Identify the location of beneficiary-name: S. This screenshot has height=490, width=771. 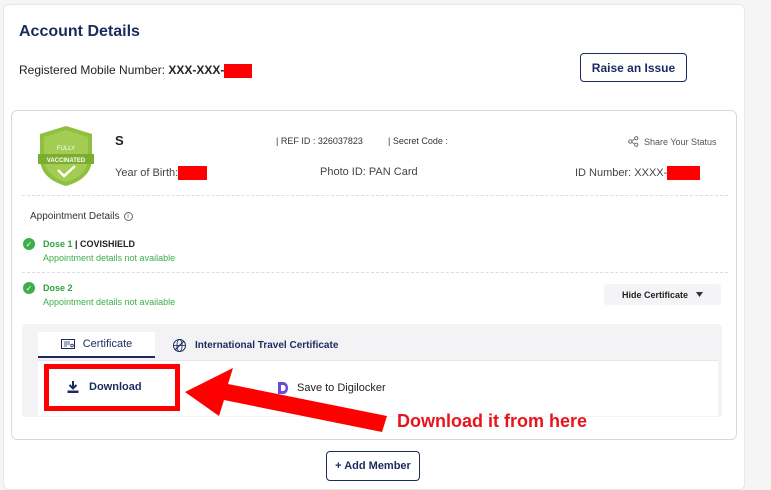
(119, 140).